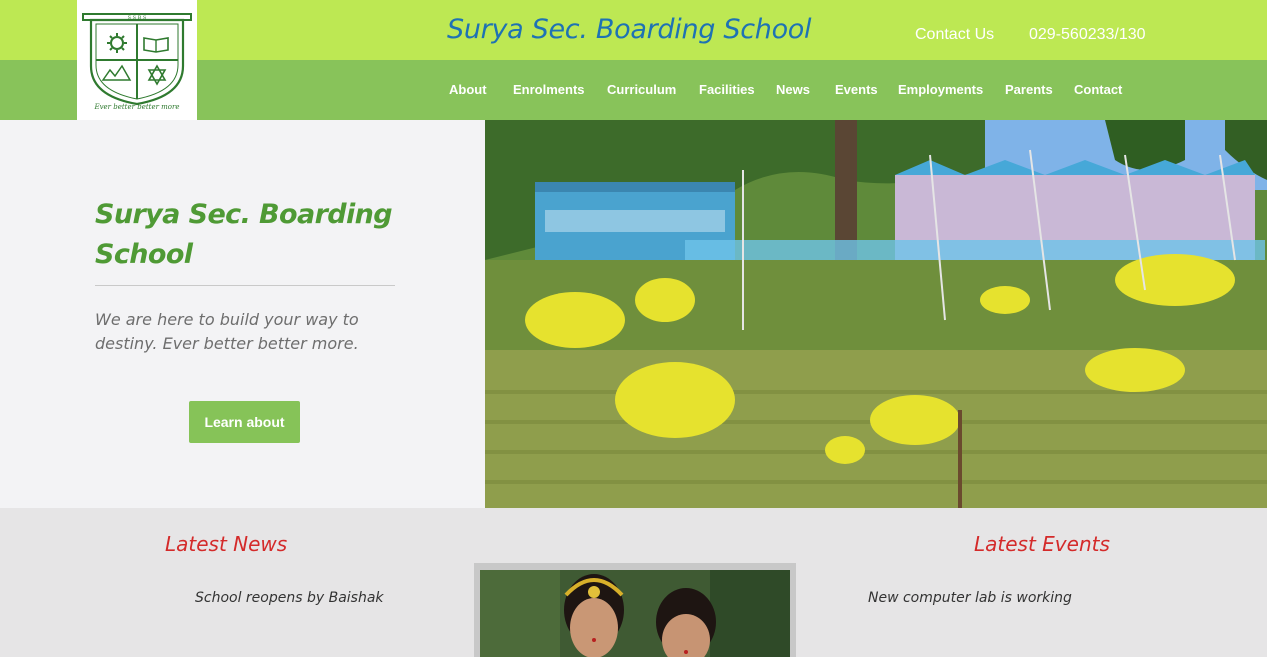  What do you see at coordinates (641, 89) in the screenshot?
I see `nav-item-curriculum: Curriculum` at bounding box center [641, 89].